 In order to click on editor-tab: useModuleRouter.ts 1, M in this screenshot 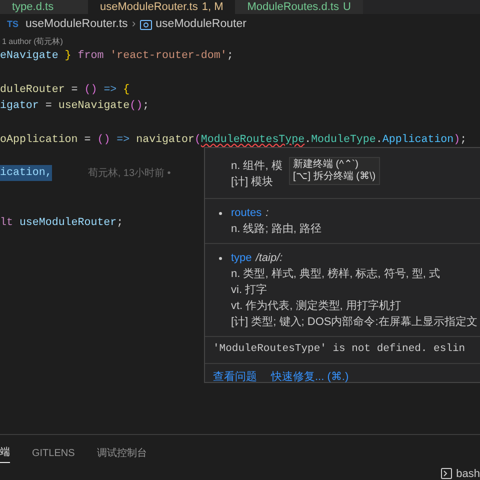, I will do `click(162, 7)`.